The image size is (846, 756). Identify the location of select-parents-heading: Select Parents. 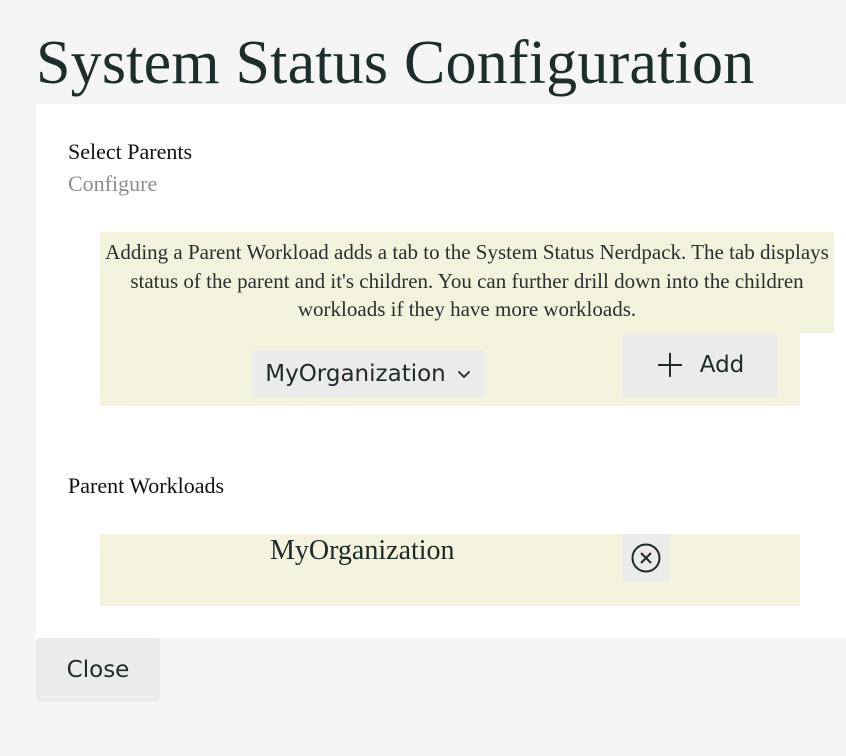
(130, 151).